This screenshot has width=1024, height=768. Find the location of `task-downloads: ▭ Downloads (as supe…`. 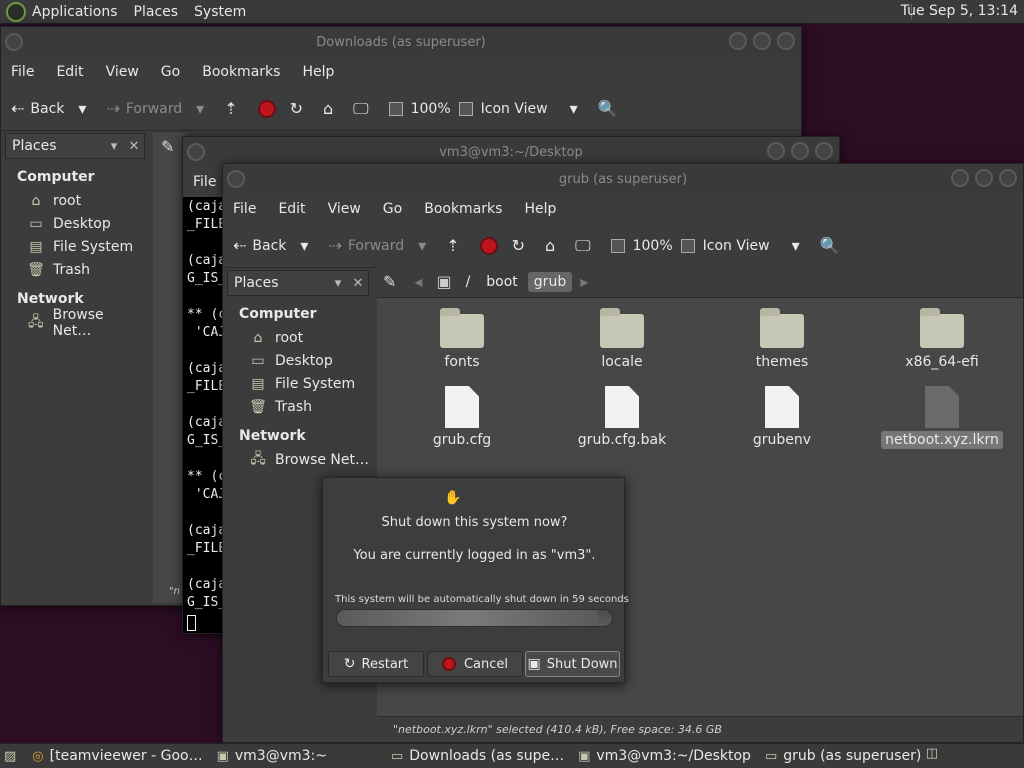

task-downloads: ▭ Downloads (as supe… is located at coordinates (477, 756).